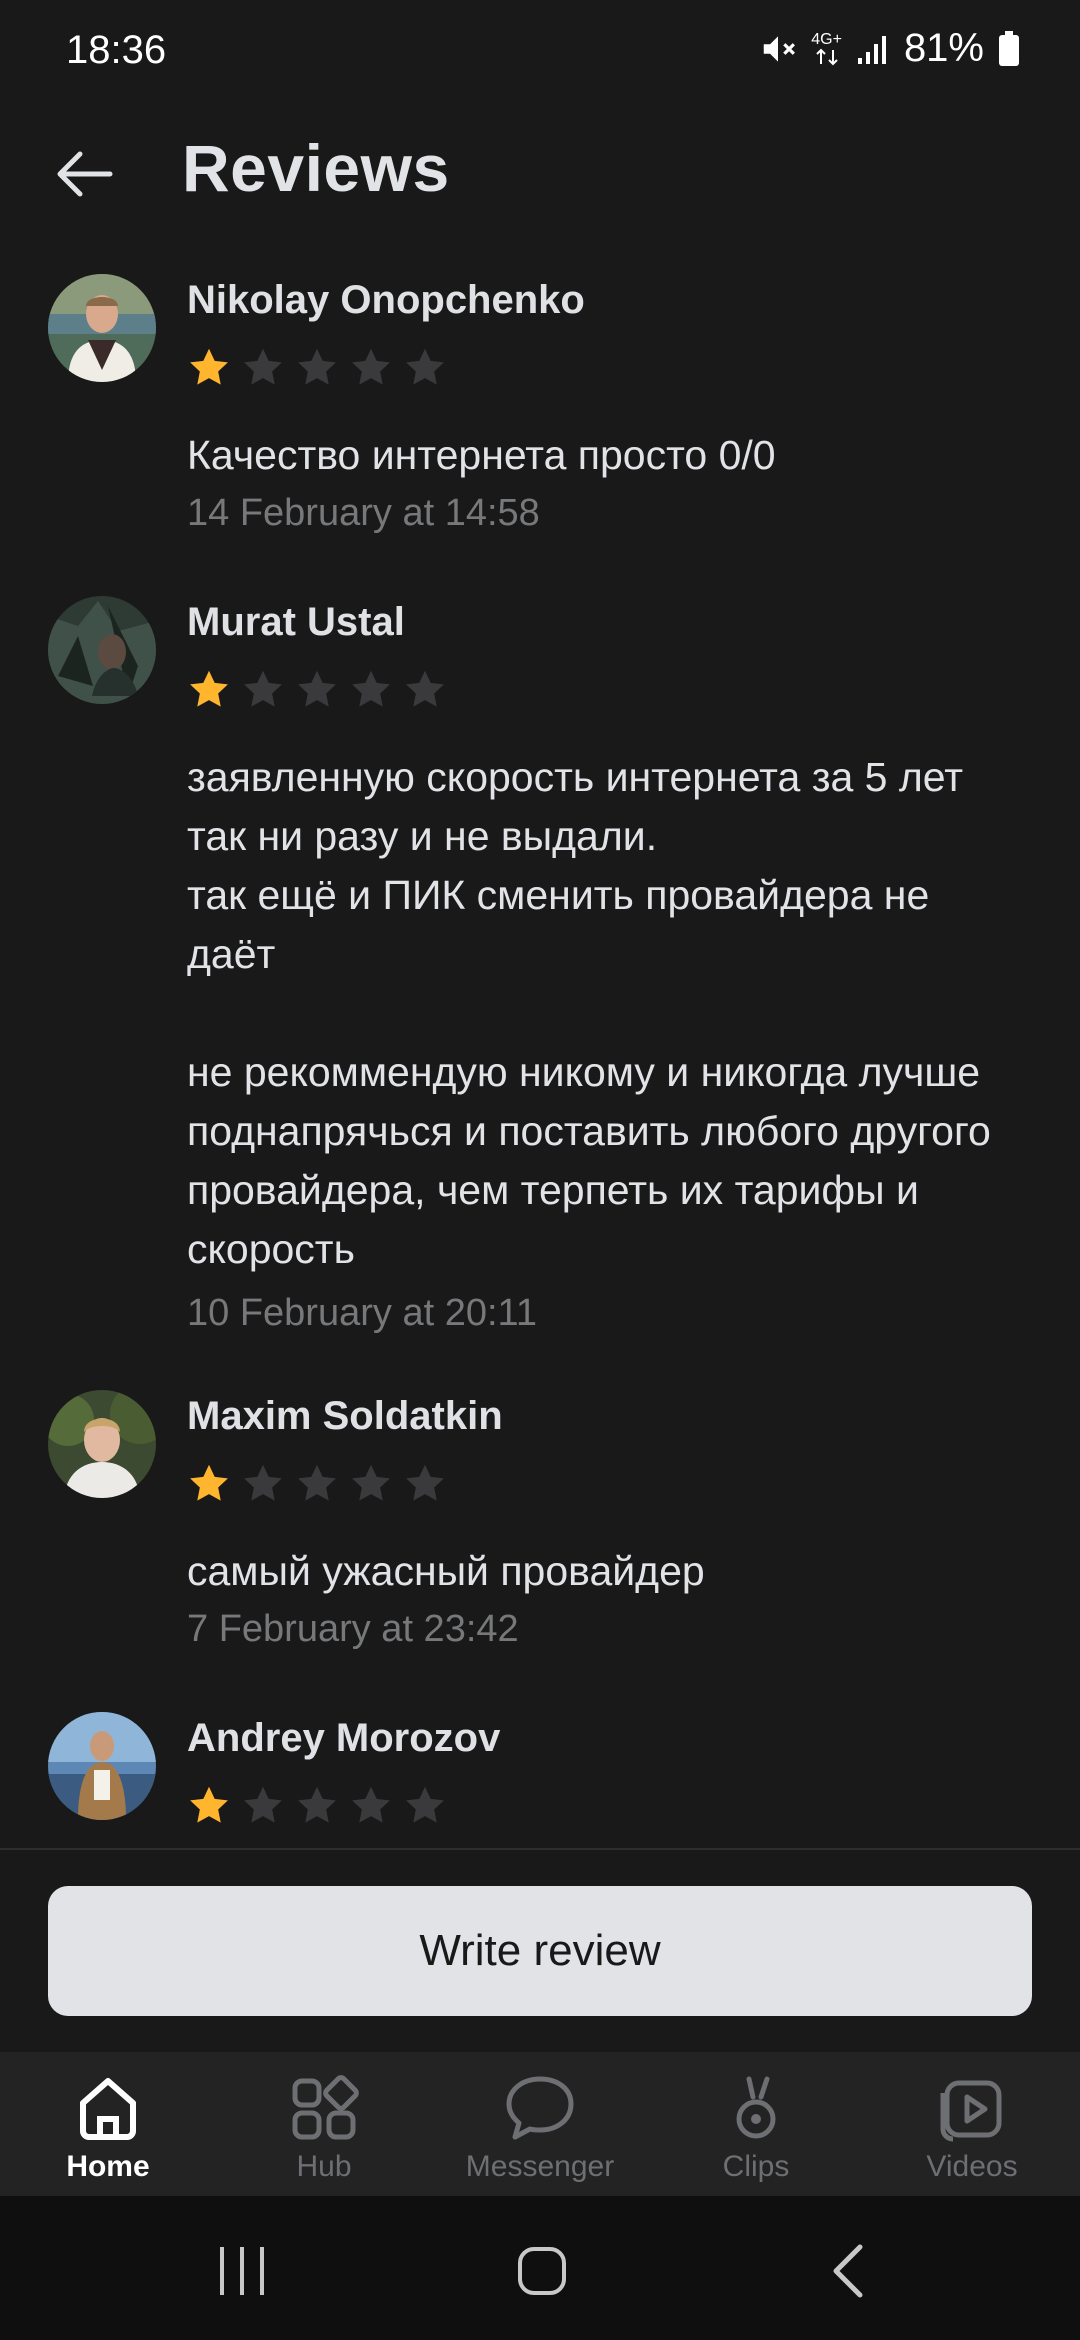 Image resolution: width=1080 pixels, height=2340 pixels. I want to click on write-review-button: Write review, so click(540, 1951).